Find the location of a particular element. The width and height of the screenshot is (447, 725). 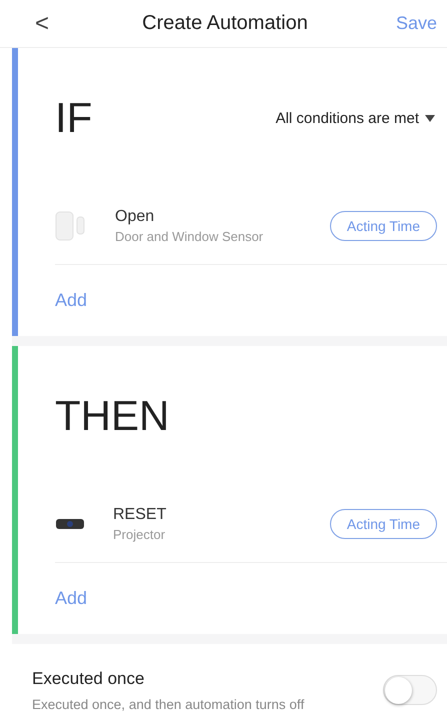

item-subtitle: Projector is located at coordinates (139, 534).